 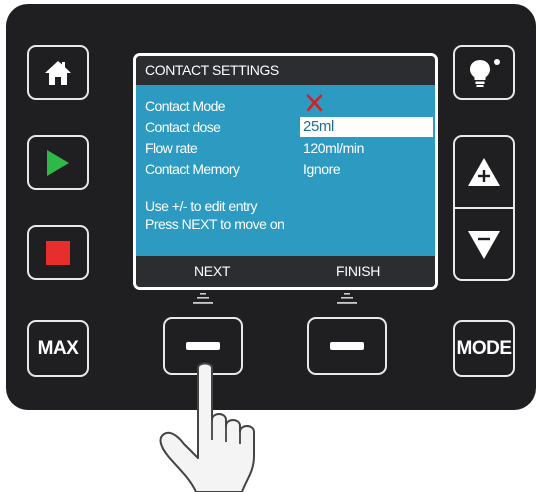 I want to click on mode-button: MODE, so click(x=484, y=348).